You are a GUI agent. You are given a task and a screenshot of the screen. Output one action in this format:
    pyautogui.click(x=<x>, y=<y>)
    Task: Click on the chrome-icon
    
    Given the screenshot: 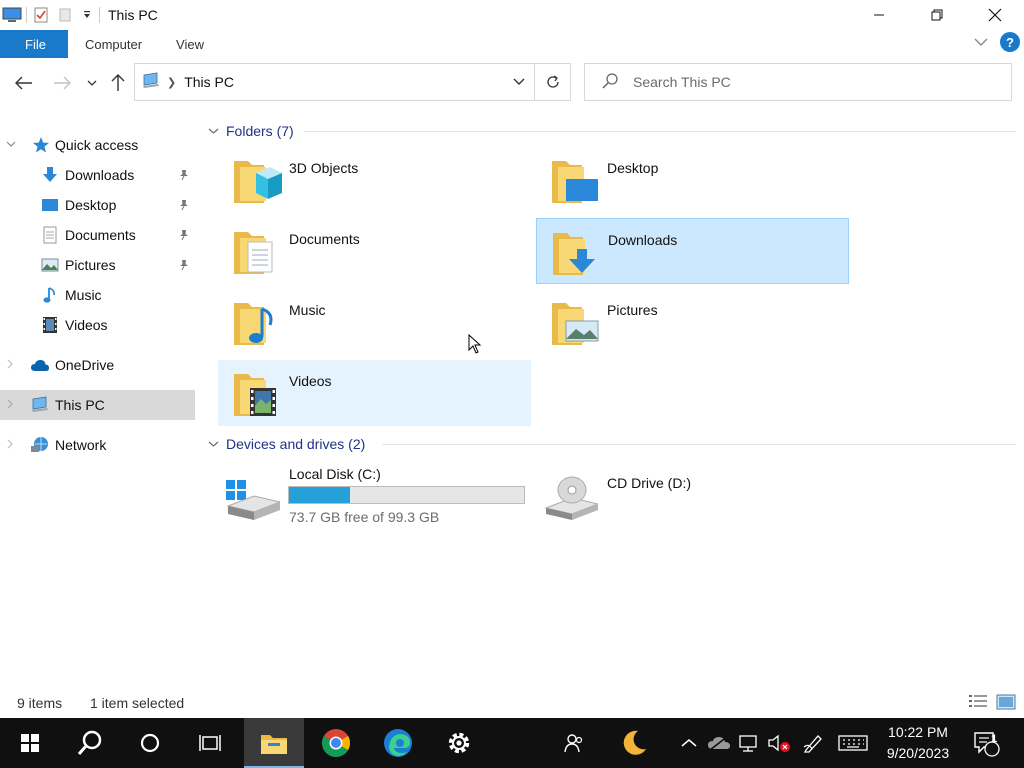 What is the action you would take?
    pyautogui.click(x=336, y=743)
    